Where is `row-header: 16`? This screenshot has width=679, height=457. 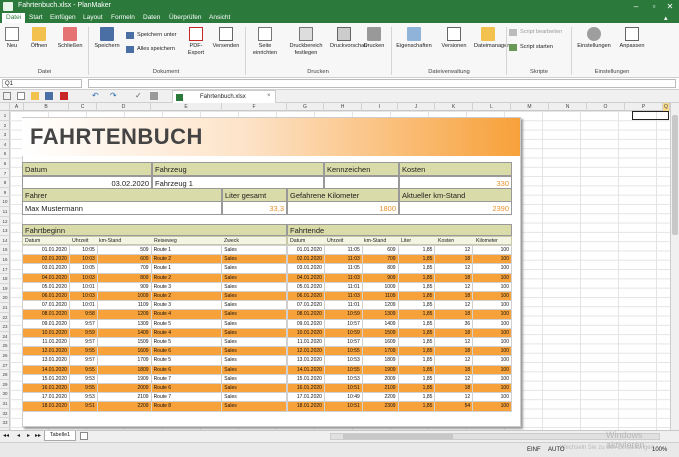
row-header: 16 is located at coordinates (5, 260).